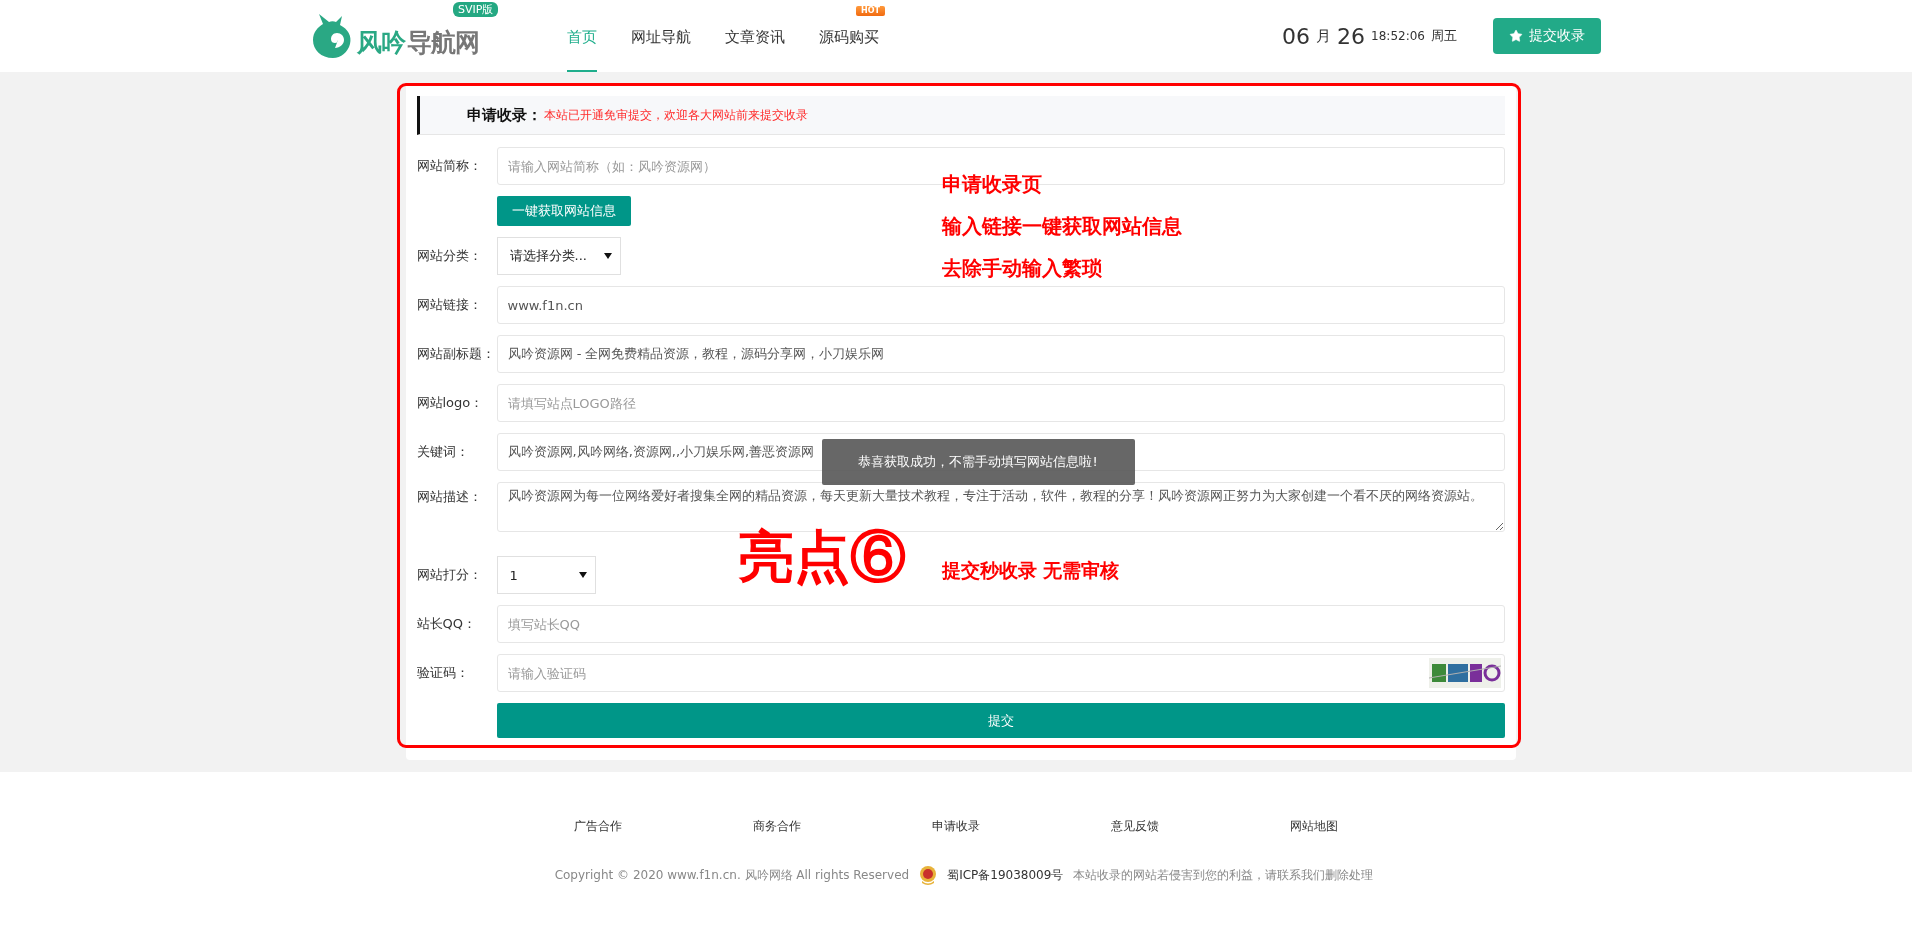  What do you see at coordinates (1000, 720) in the screenshot?
I see `submit-button: 提交` at bounding box center [1000, 720].